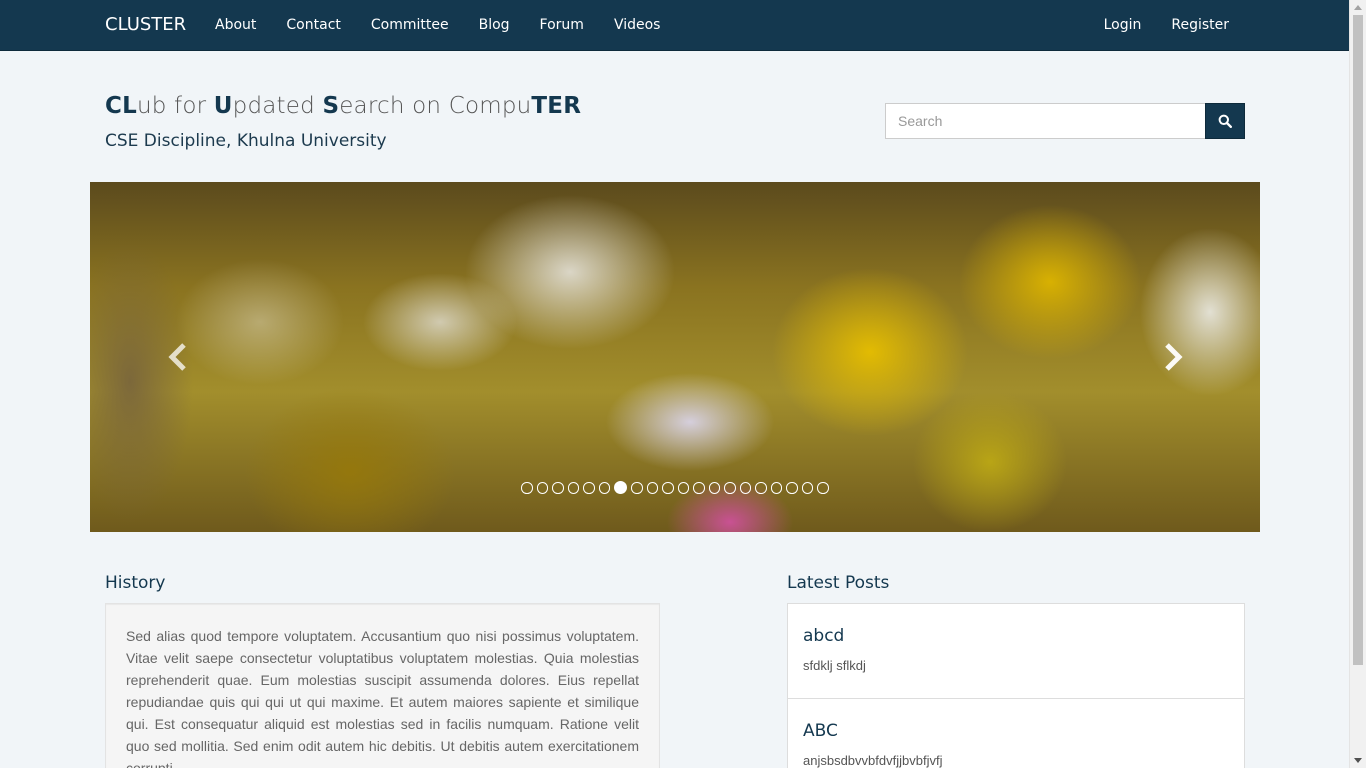 This screenshot has height=768, width=1366. Describe the element at coordinates (637, 25) in the screenshot. I see `nav-link-videos: Videos` at that location.